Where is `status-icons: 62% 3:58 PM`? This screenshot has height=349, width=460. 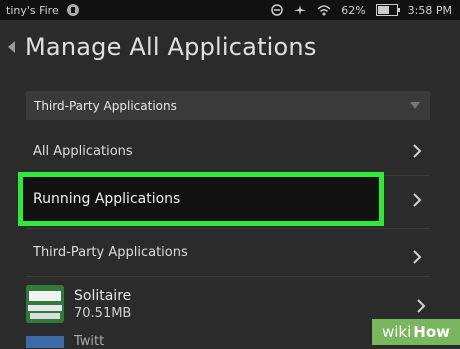
status-icons: 62% 3:58 PM is located at coordinates (361, 10).